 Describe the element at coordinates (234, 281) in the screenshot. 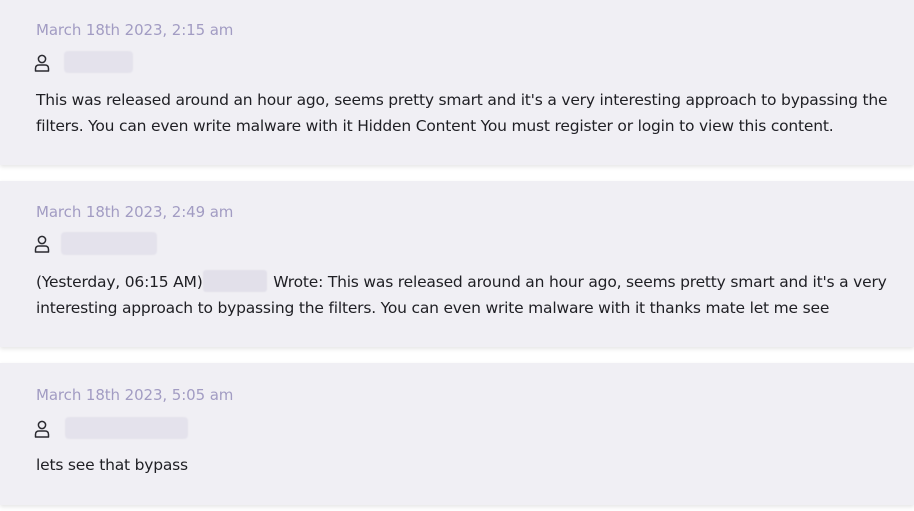

I see `quoted-author-redacted` at that location.